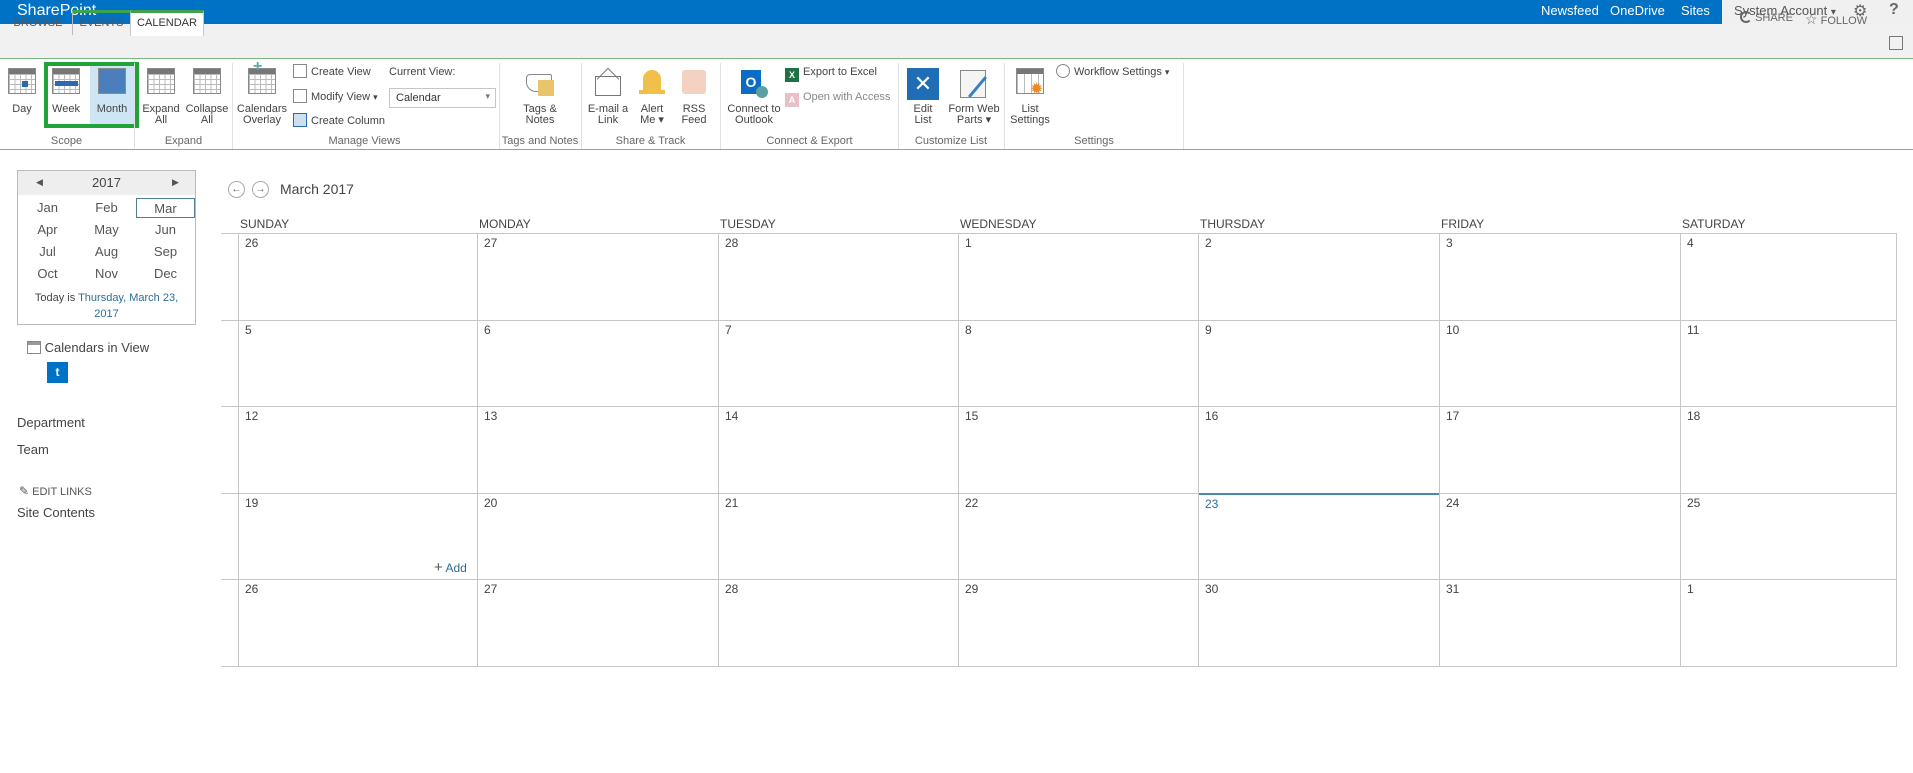 This screenshot has width=1913, height=773. What do you see at coordinates (971, 416) in the screenshot?
I see `day-cell: 15` at bounding box center [971, 416].